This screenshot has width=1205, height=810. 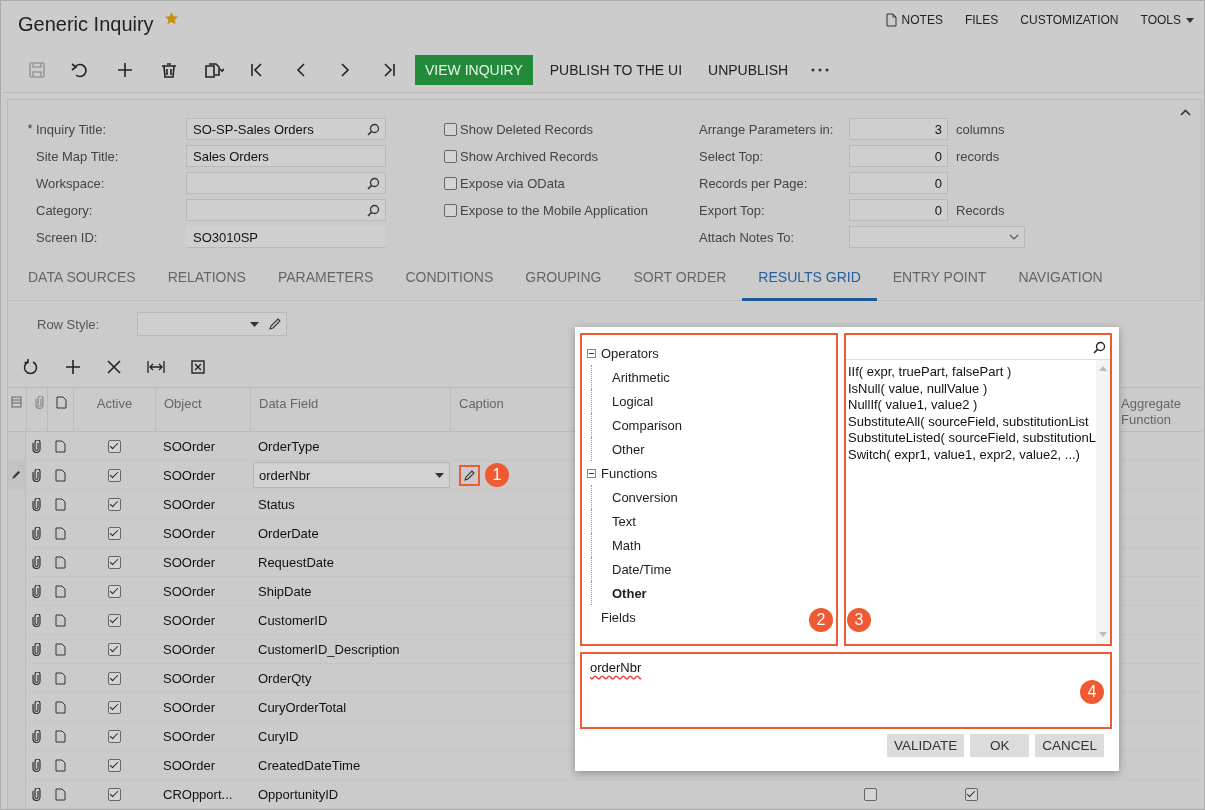 I want to click on expression-field: orderNbr 4, so click(x=846, y=690).